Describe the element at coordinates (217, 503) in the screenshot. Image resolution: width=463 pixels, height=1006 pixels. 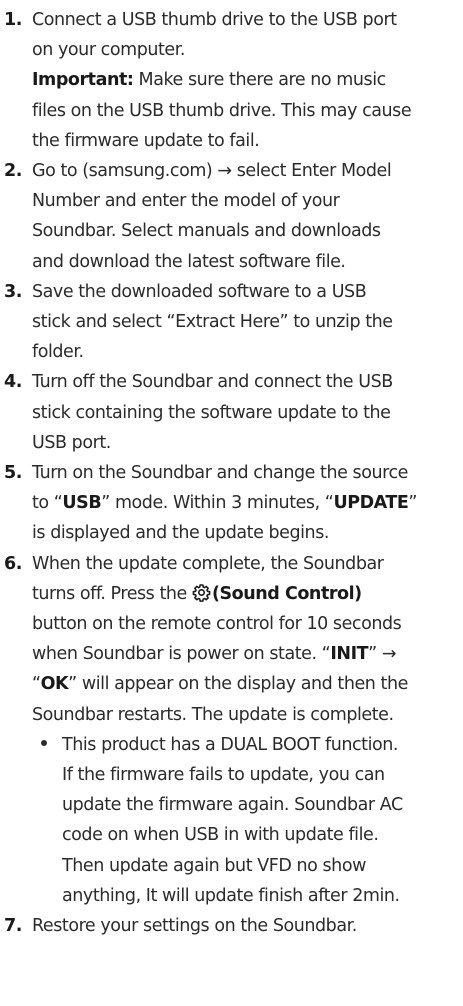
I see `text-run: ” mode. Within 3 minutes, “` at that location.